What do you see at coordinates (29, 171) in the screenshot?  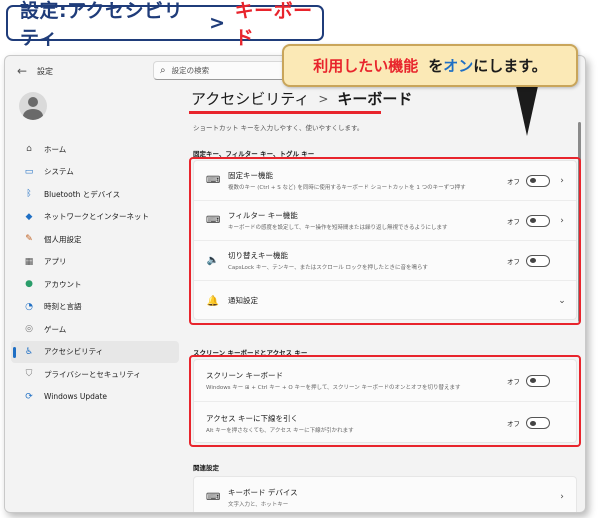 I see `monitor-icon: ▭` at bounding box center [29, 171].